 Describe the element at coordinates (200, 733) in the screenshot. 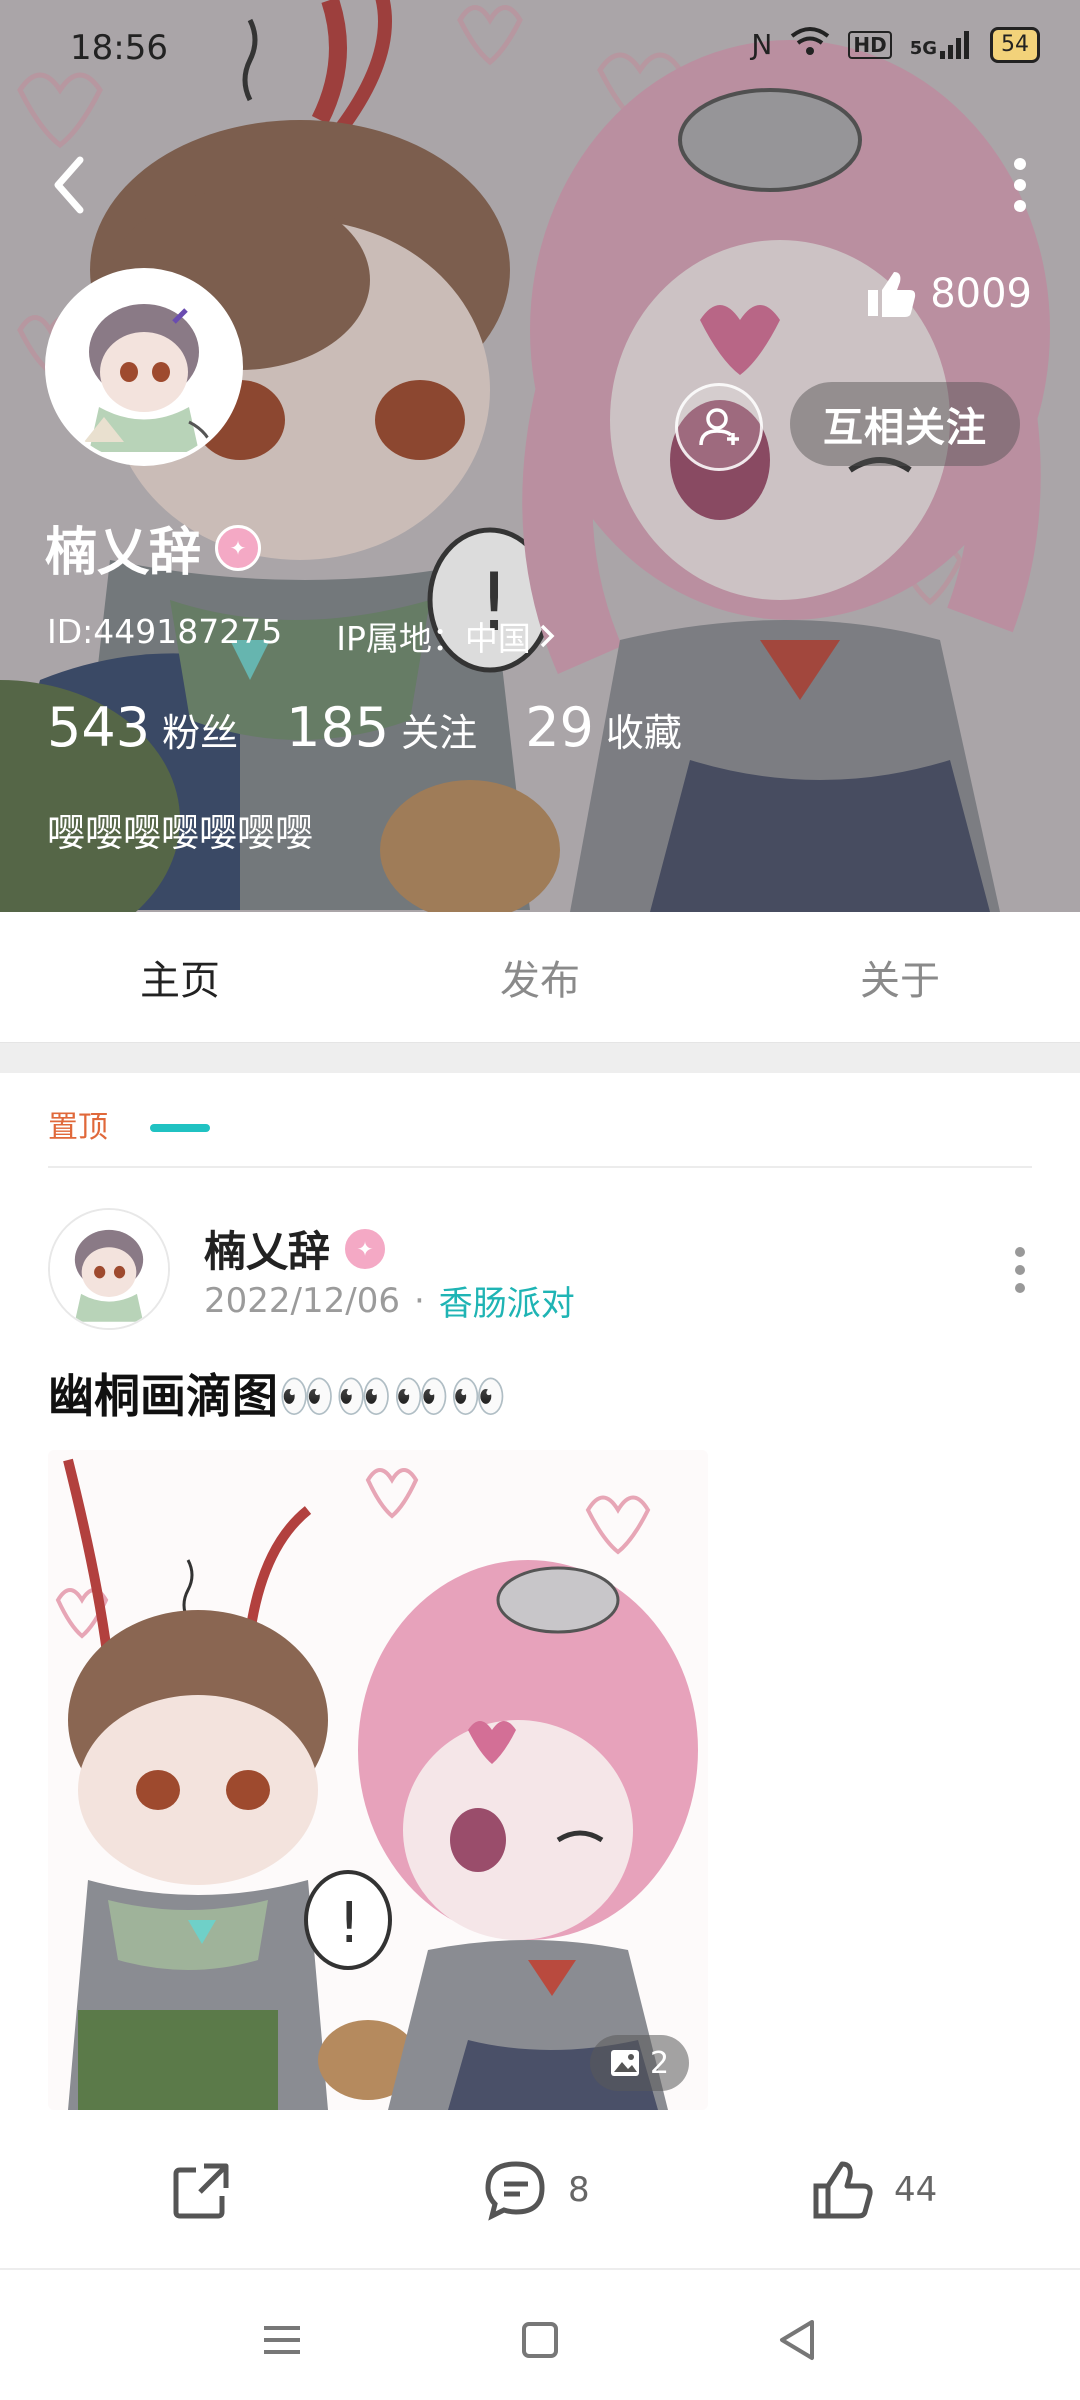

I see `followers-label: 粉丝` at that location.